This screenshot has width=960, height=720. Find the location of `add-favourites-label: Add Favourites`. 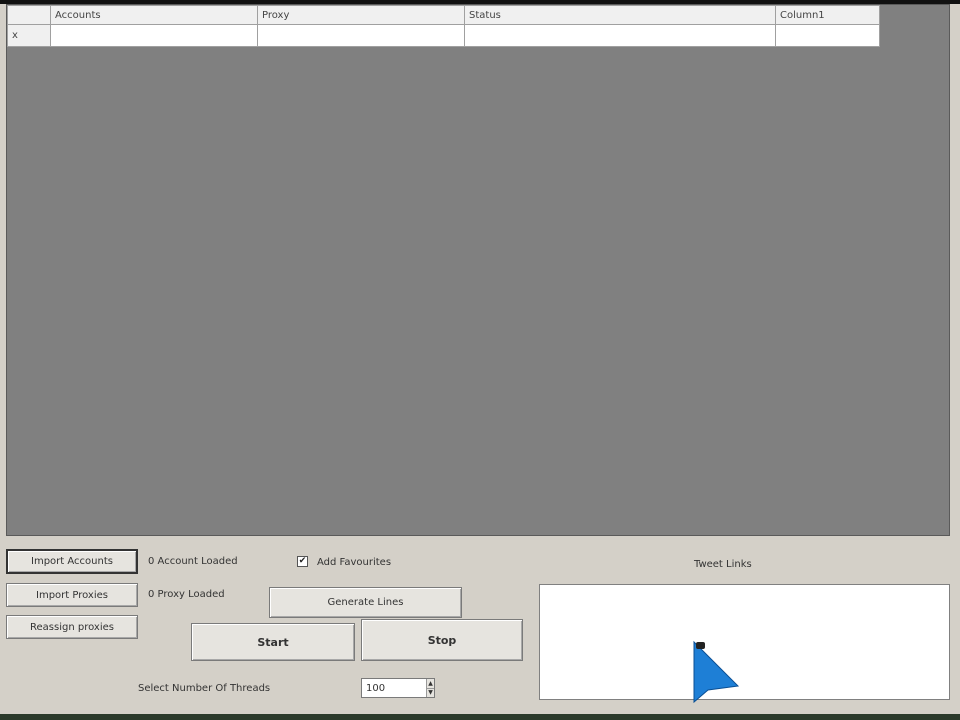

add-favourites-label: Add Favourites is located at coordinates (354, 562).